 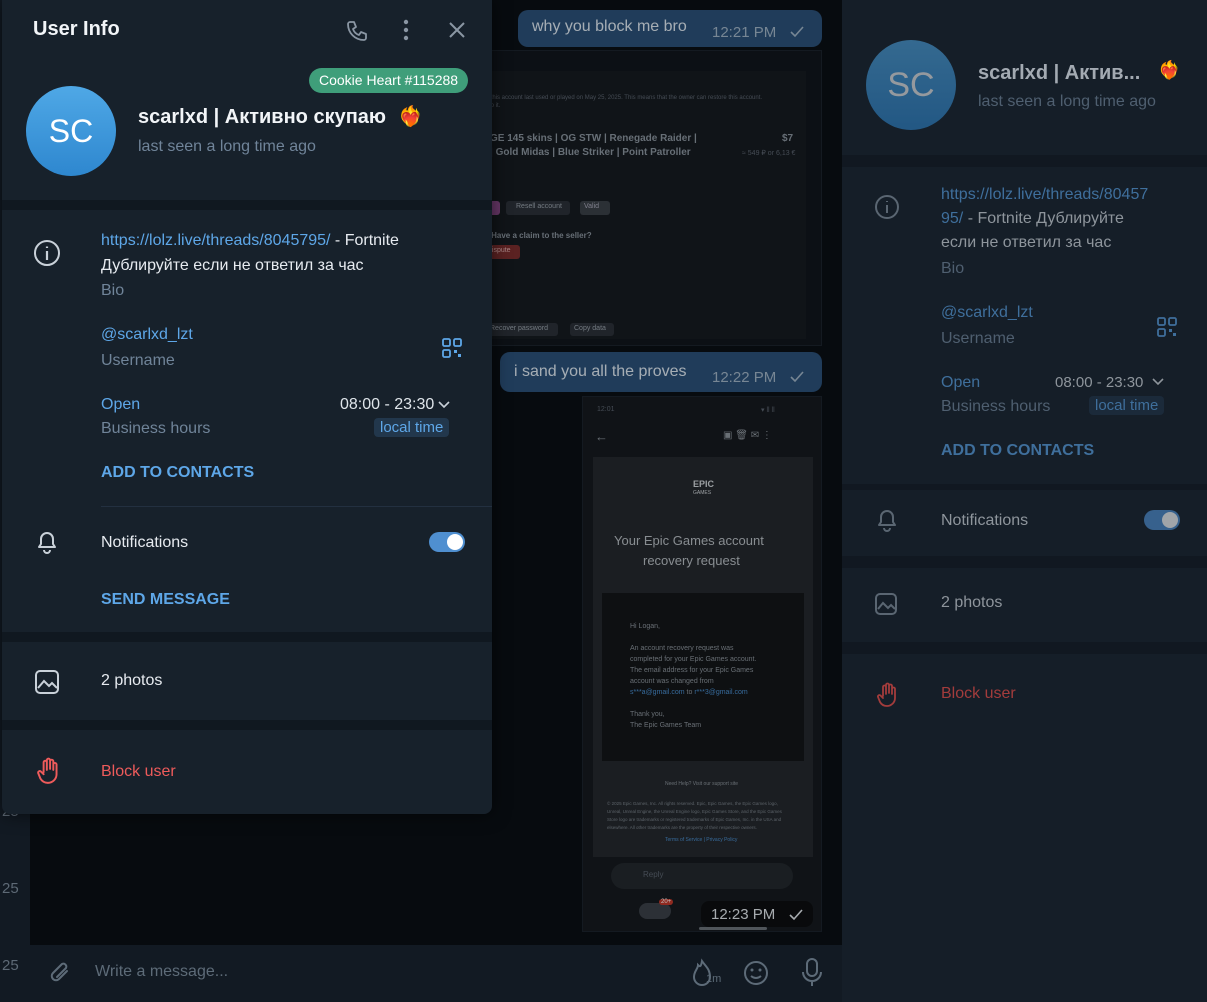 I want to click on more-vertical-icon, so click(x=406, y=30).